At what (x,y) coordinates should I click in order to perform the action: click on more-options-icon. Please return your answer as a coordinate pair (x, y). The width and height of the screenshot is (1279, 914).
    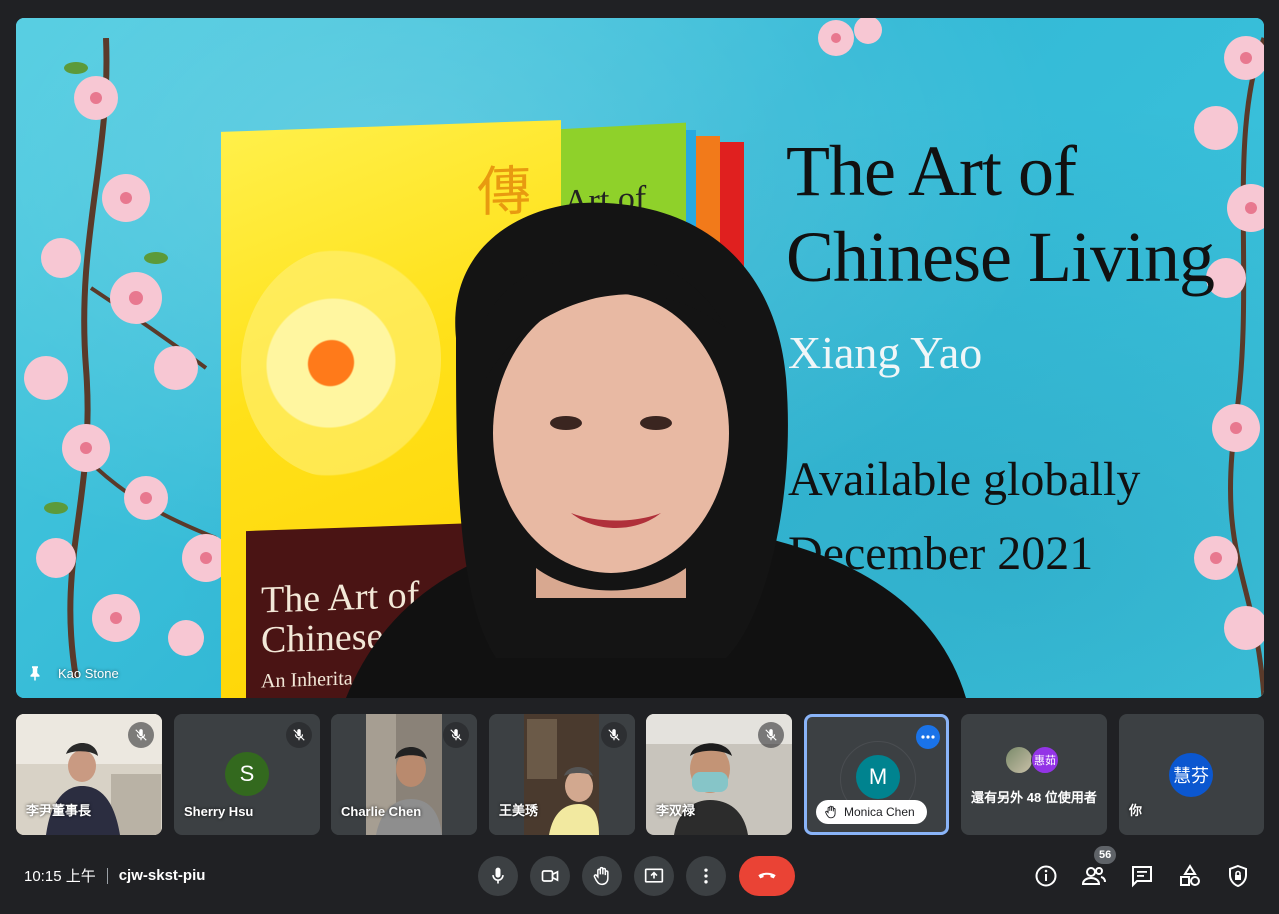
    Looking at the image, I should click on (706, 876).